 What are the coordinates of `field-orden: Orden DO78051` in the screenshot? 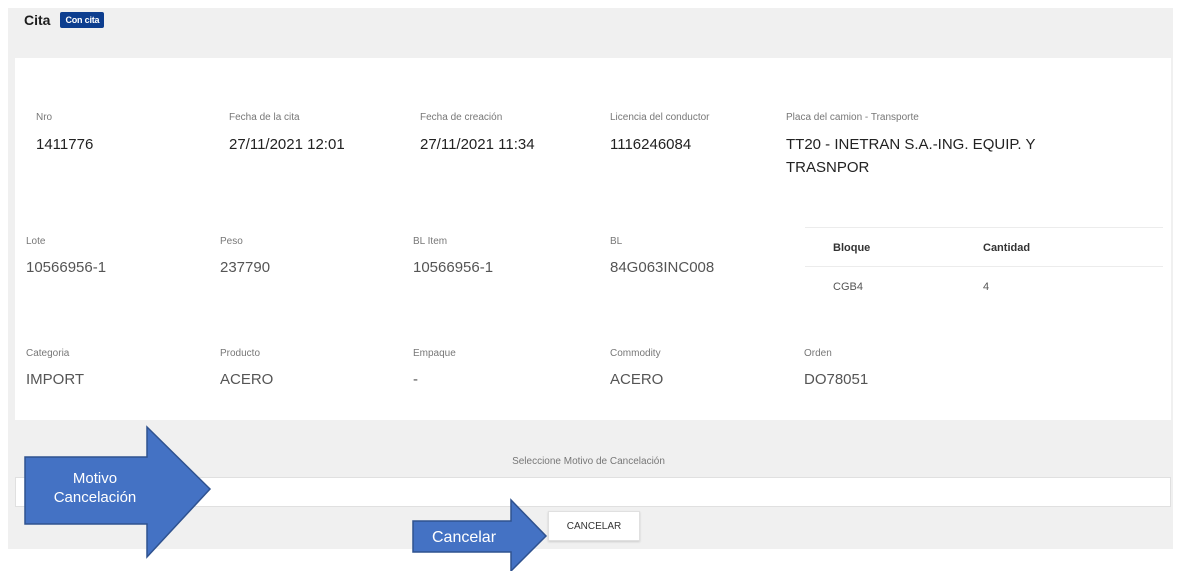 It's located at (836, 369).